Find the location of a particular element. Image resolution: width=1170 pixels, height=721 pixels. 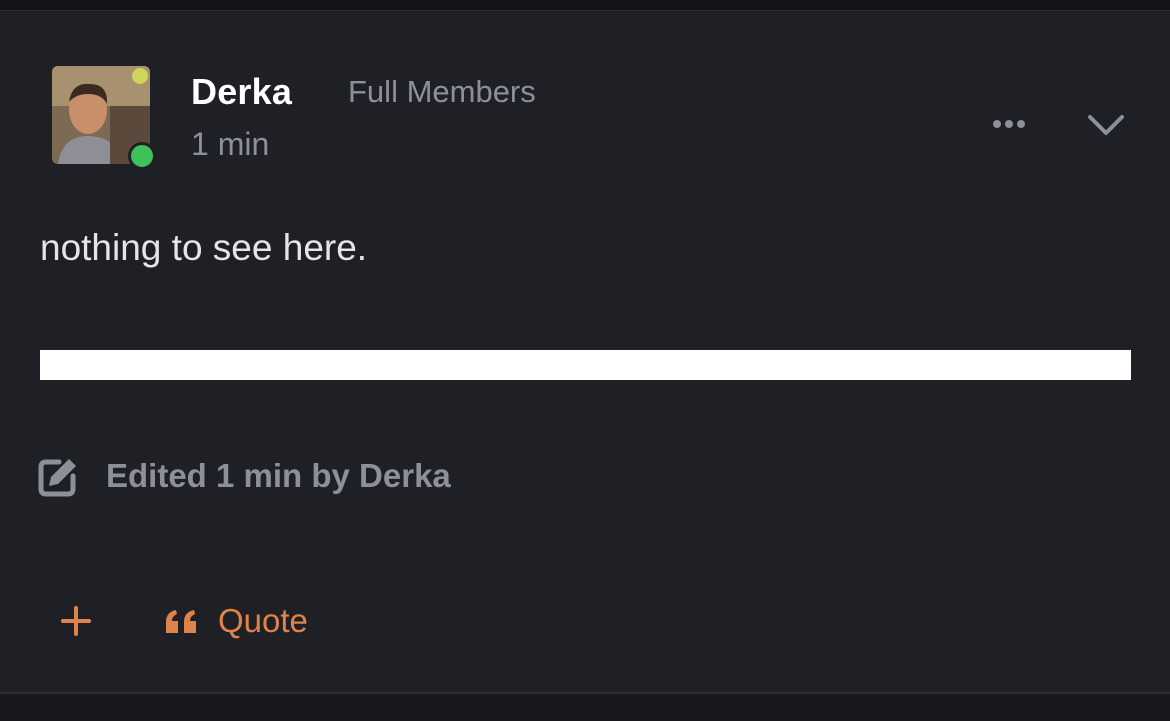

edit-icon is located at coordinates (58, 477).